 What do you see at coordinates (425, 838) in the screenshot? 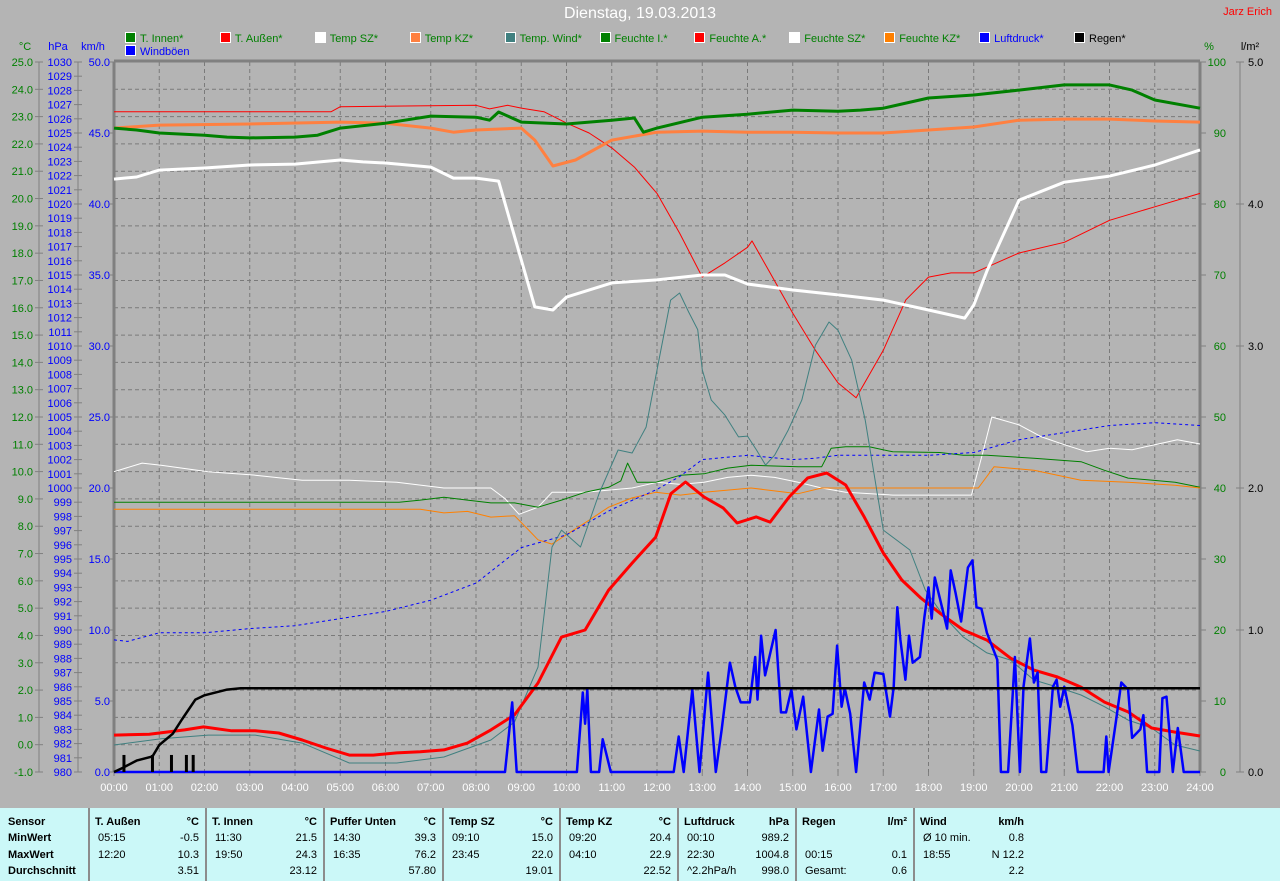
I see `stat-value: 39.3` at bounding box center [425, 838].